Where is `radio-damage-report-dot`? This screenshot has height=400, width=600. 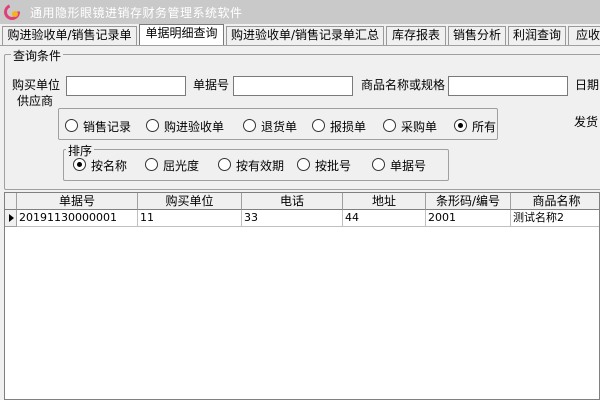
radio-damage-report-dot is located at coordinates (318, 125).